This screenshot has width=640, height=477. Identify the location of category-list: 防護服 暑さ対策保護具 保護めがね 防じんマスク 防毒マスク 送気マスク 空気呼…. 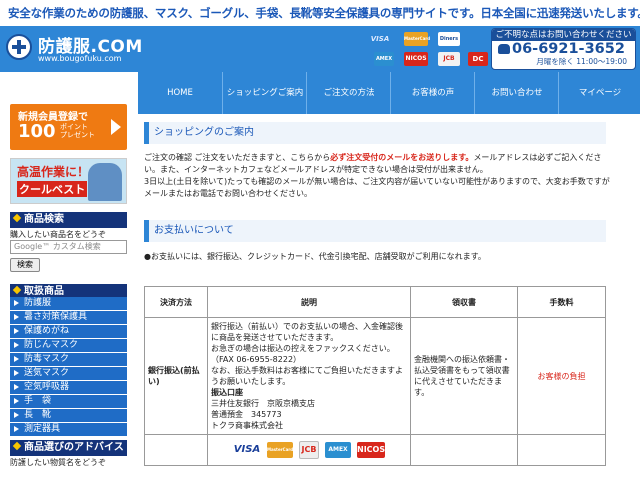
(68, 367).